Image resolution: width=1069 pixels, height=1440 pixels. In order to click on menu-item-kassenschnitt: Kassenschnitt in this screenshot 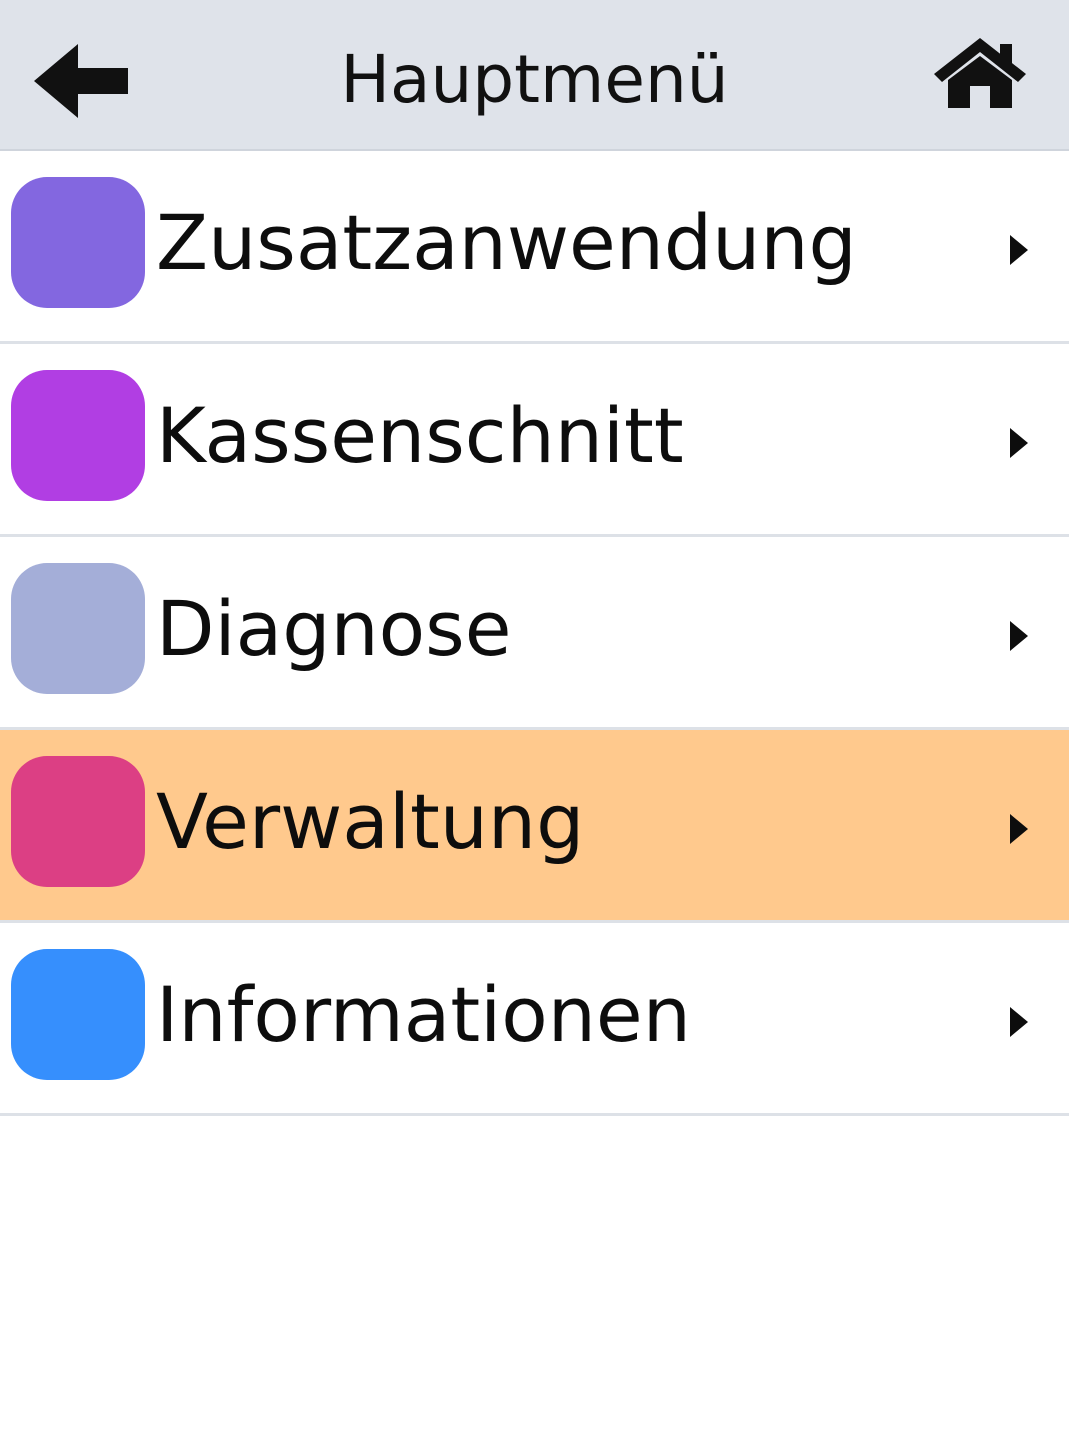, I will do `click(534, 440)`.